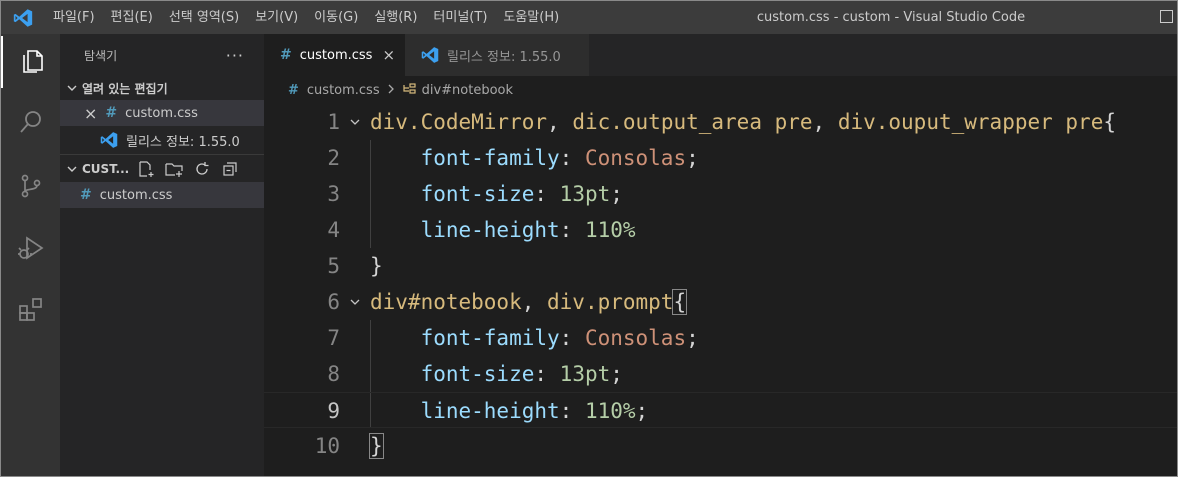 The image size is (1178, 477). Describe the element at coordinates (333, 411) in the screenshot. I see `line-number: 9` at that location.